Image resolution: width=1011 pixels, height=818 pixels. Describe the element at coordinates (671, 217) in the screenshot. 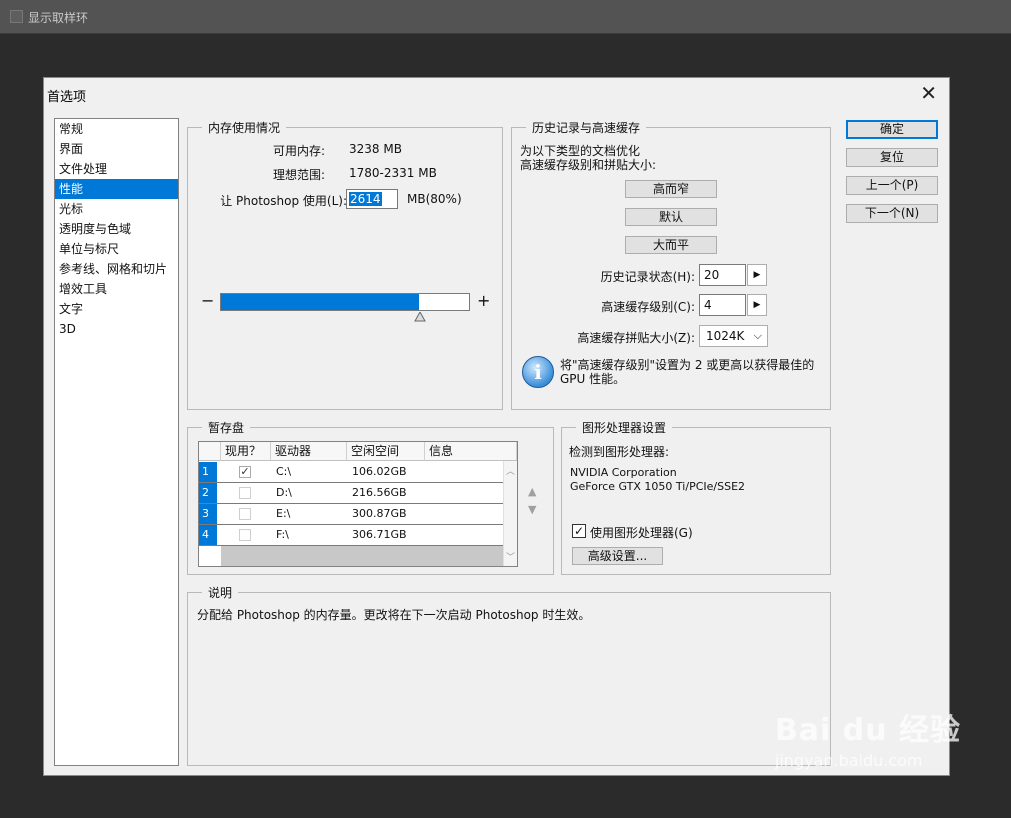

I see `default-button: 默认` at that location.